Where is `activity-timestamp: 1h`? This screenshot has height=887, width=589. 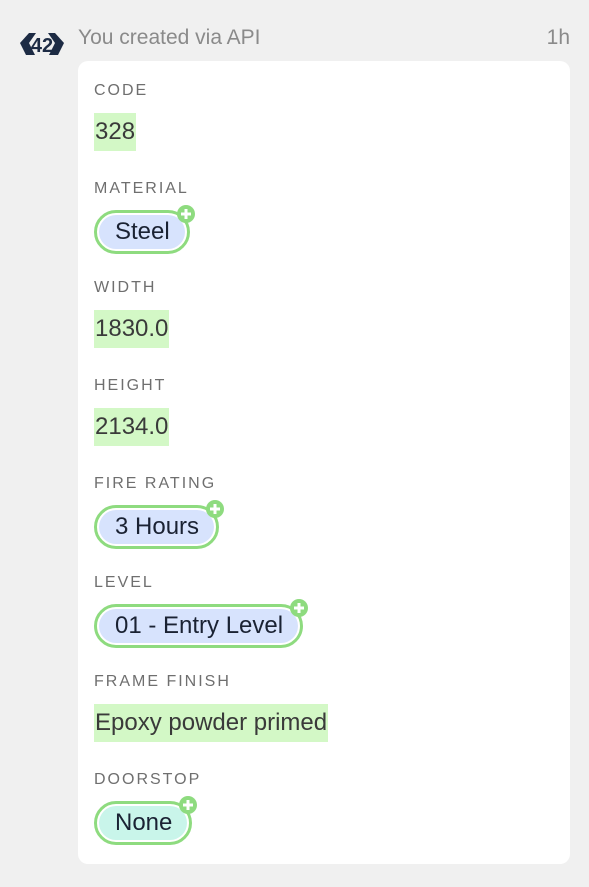 activity-timestamp: 1h is located at coordinates (558, 37).